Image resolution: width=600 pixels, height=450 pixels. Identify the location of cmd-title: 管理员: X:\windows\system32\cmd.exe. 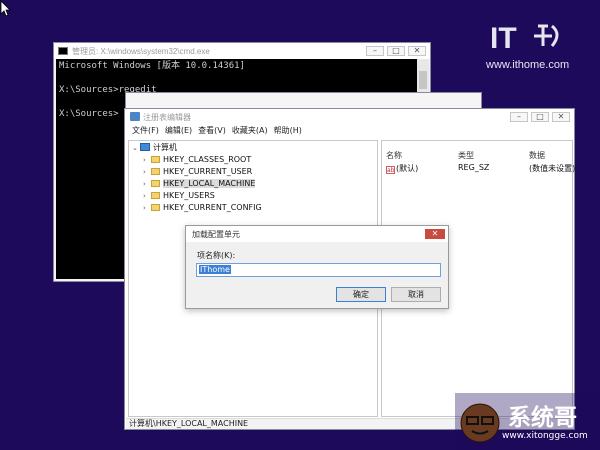
(141, 51).